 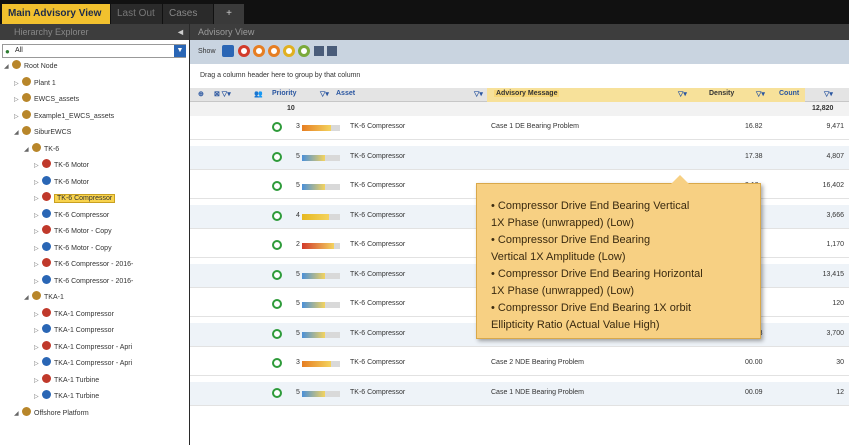 What do you see at coordinates (519, 109) in the screenshot?
I see `grid-summary-row: 10 12,820` at bounding box center [519, 109].